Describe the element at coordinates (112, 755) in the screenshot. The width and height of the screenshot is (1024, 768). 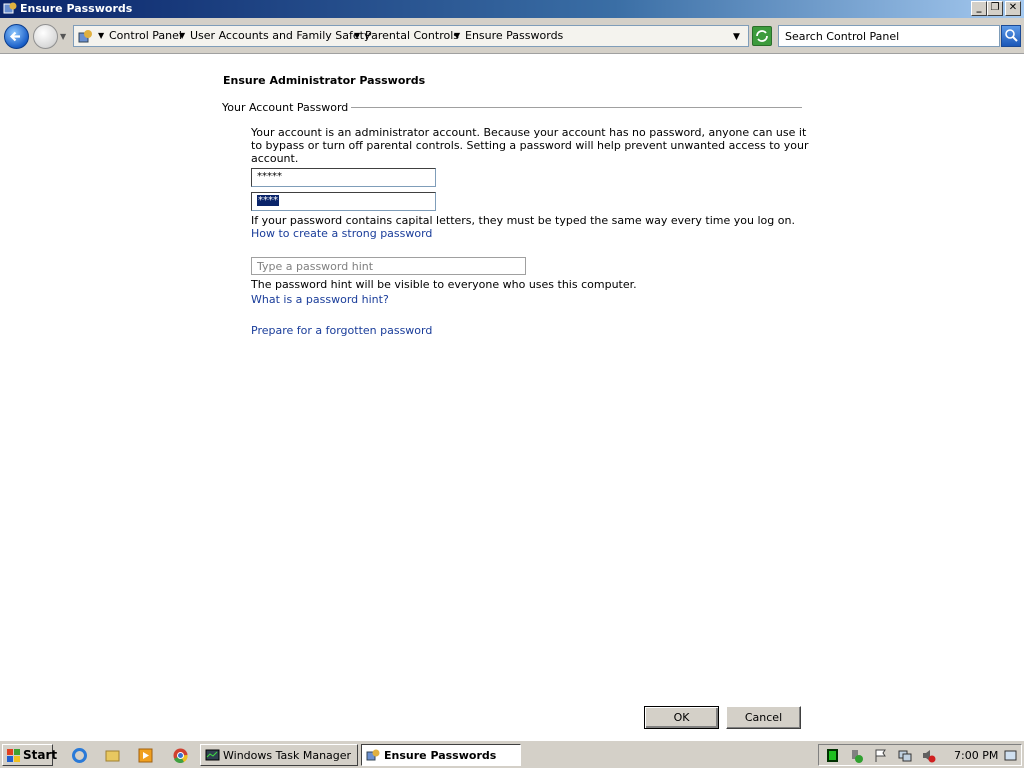
I see `folder-icon` at that location.